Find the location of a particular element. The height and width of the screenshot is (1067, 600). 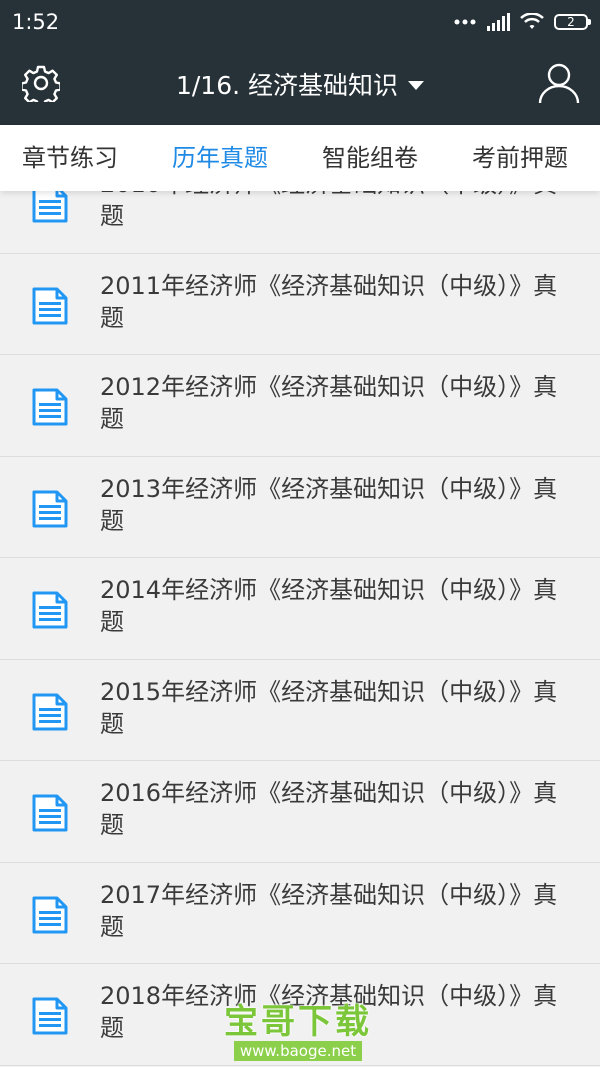

tab-past-exams: 历年真题 is located at coordinates (220, 158).